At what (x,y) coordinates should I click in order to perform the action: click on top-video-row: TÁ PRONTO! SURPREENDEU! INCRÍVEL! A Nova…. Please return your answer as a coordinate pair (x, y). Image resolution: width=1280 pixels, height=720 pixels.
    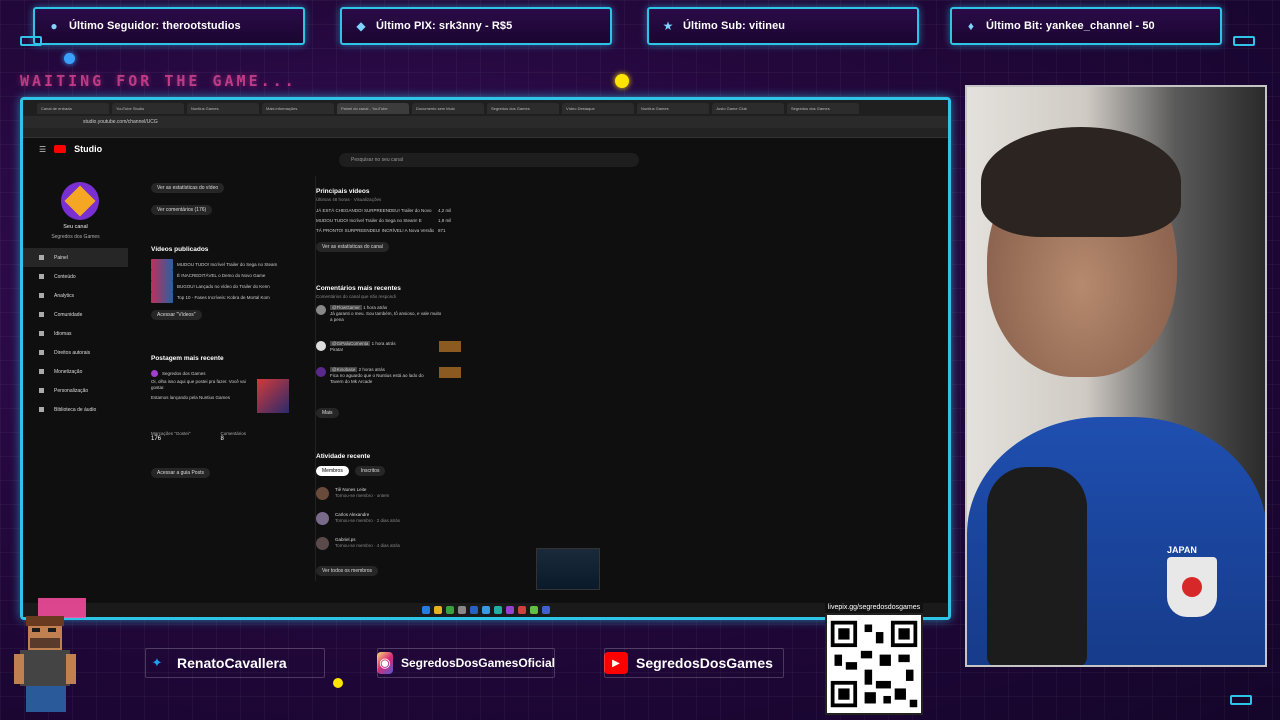
    Looking at the image, I should click on (390, 230).